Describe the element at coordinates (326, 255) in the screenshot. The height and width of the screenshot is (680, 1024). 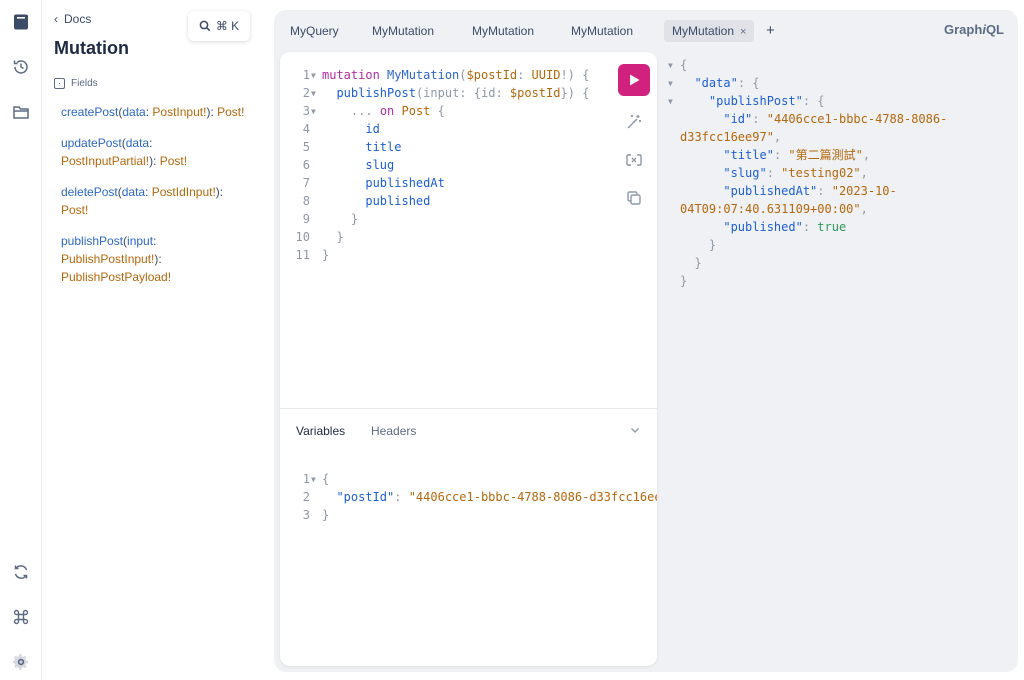
I see `code-line-11: }` at that location.